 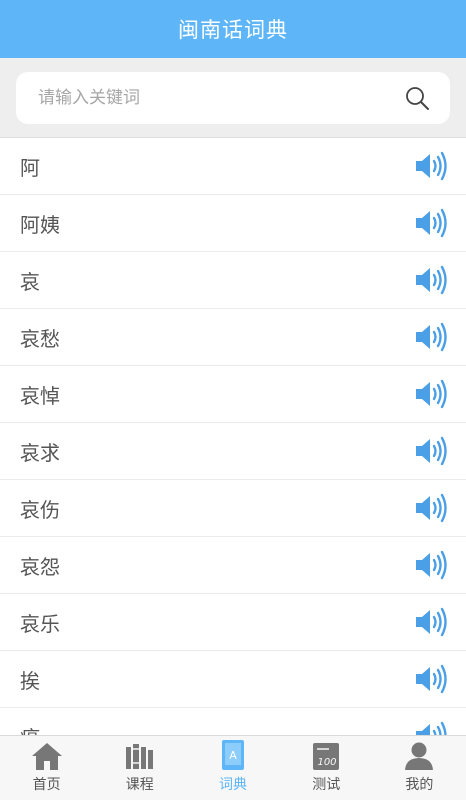 What do you see at coordinates (47, 754) in the screenshot?
I see `home-icon` at bounding box center [47, 754].